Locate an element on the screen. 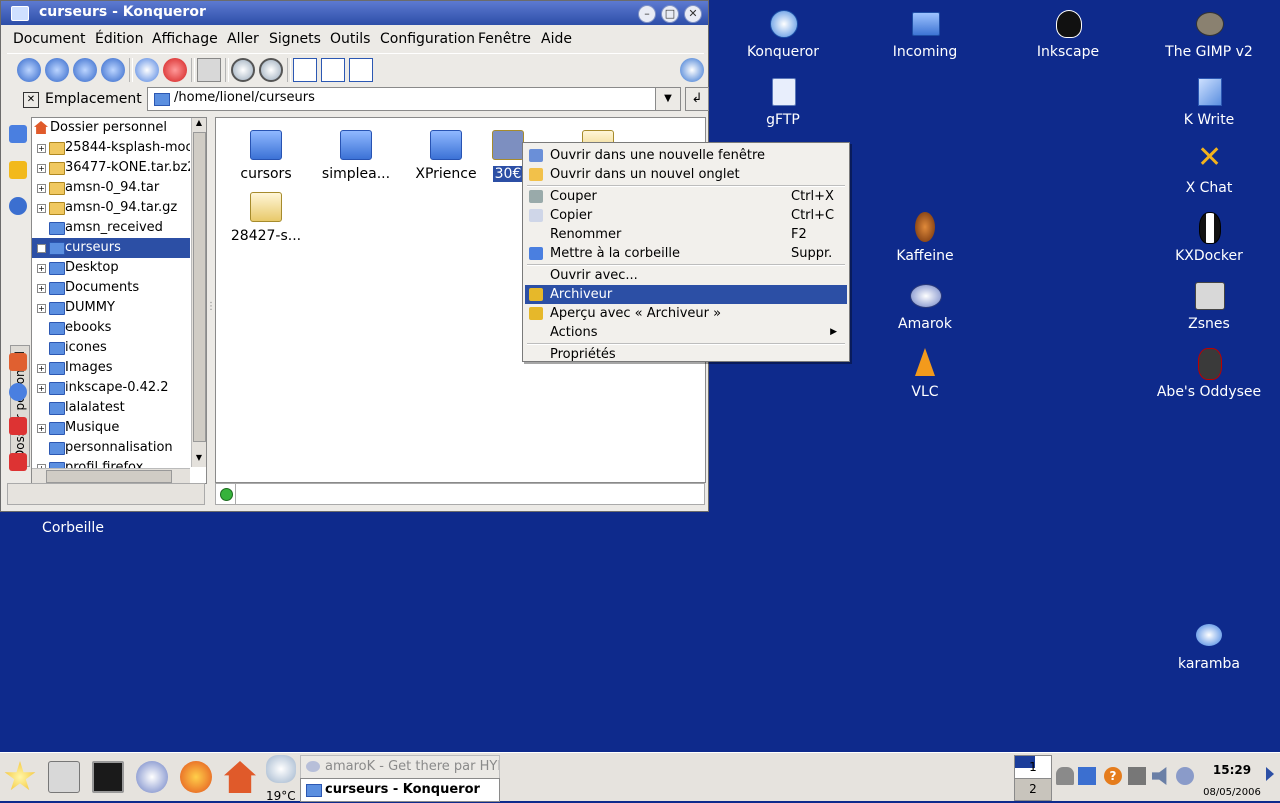 This screenshot has height=803, width=1280. history-clock-icon is located at coordinates (18, 206).